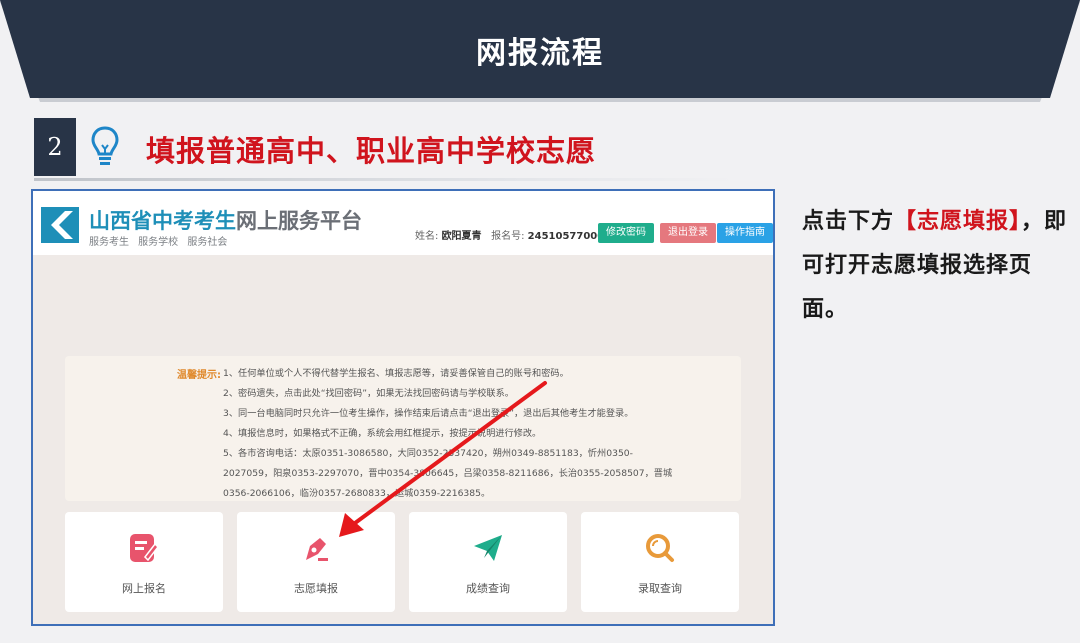  What do you see at coordinates (55, 147) in the screenshot?
I see `step-number: 2` at bounding box center [55, 147].